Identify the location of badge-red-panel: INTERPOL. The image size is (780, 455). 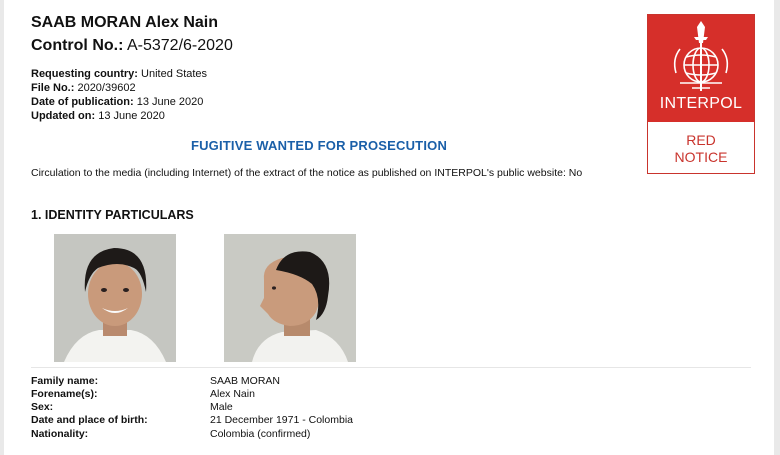
(701, 68).